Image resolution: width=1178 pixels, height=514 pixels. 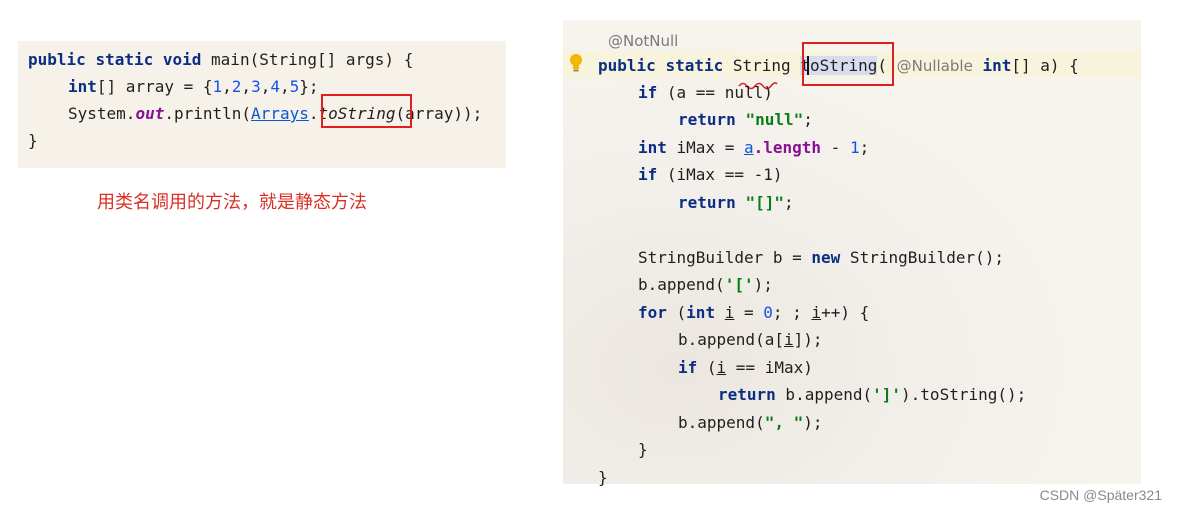 I want to click on left-code-line-1: public static void main(String[] args) {, so click(x=221, y=59).